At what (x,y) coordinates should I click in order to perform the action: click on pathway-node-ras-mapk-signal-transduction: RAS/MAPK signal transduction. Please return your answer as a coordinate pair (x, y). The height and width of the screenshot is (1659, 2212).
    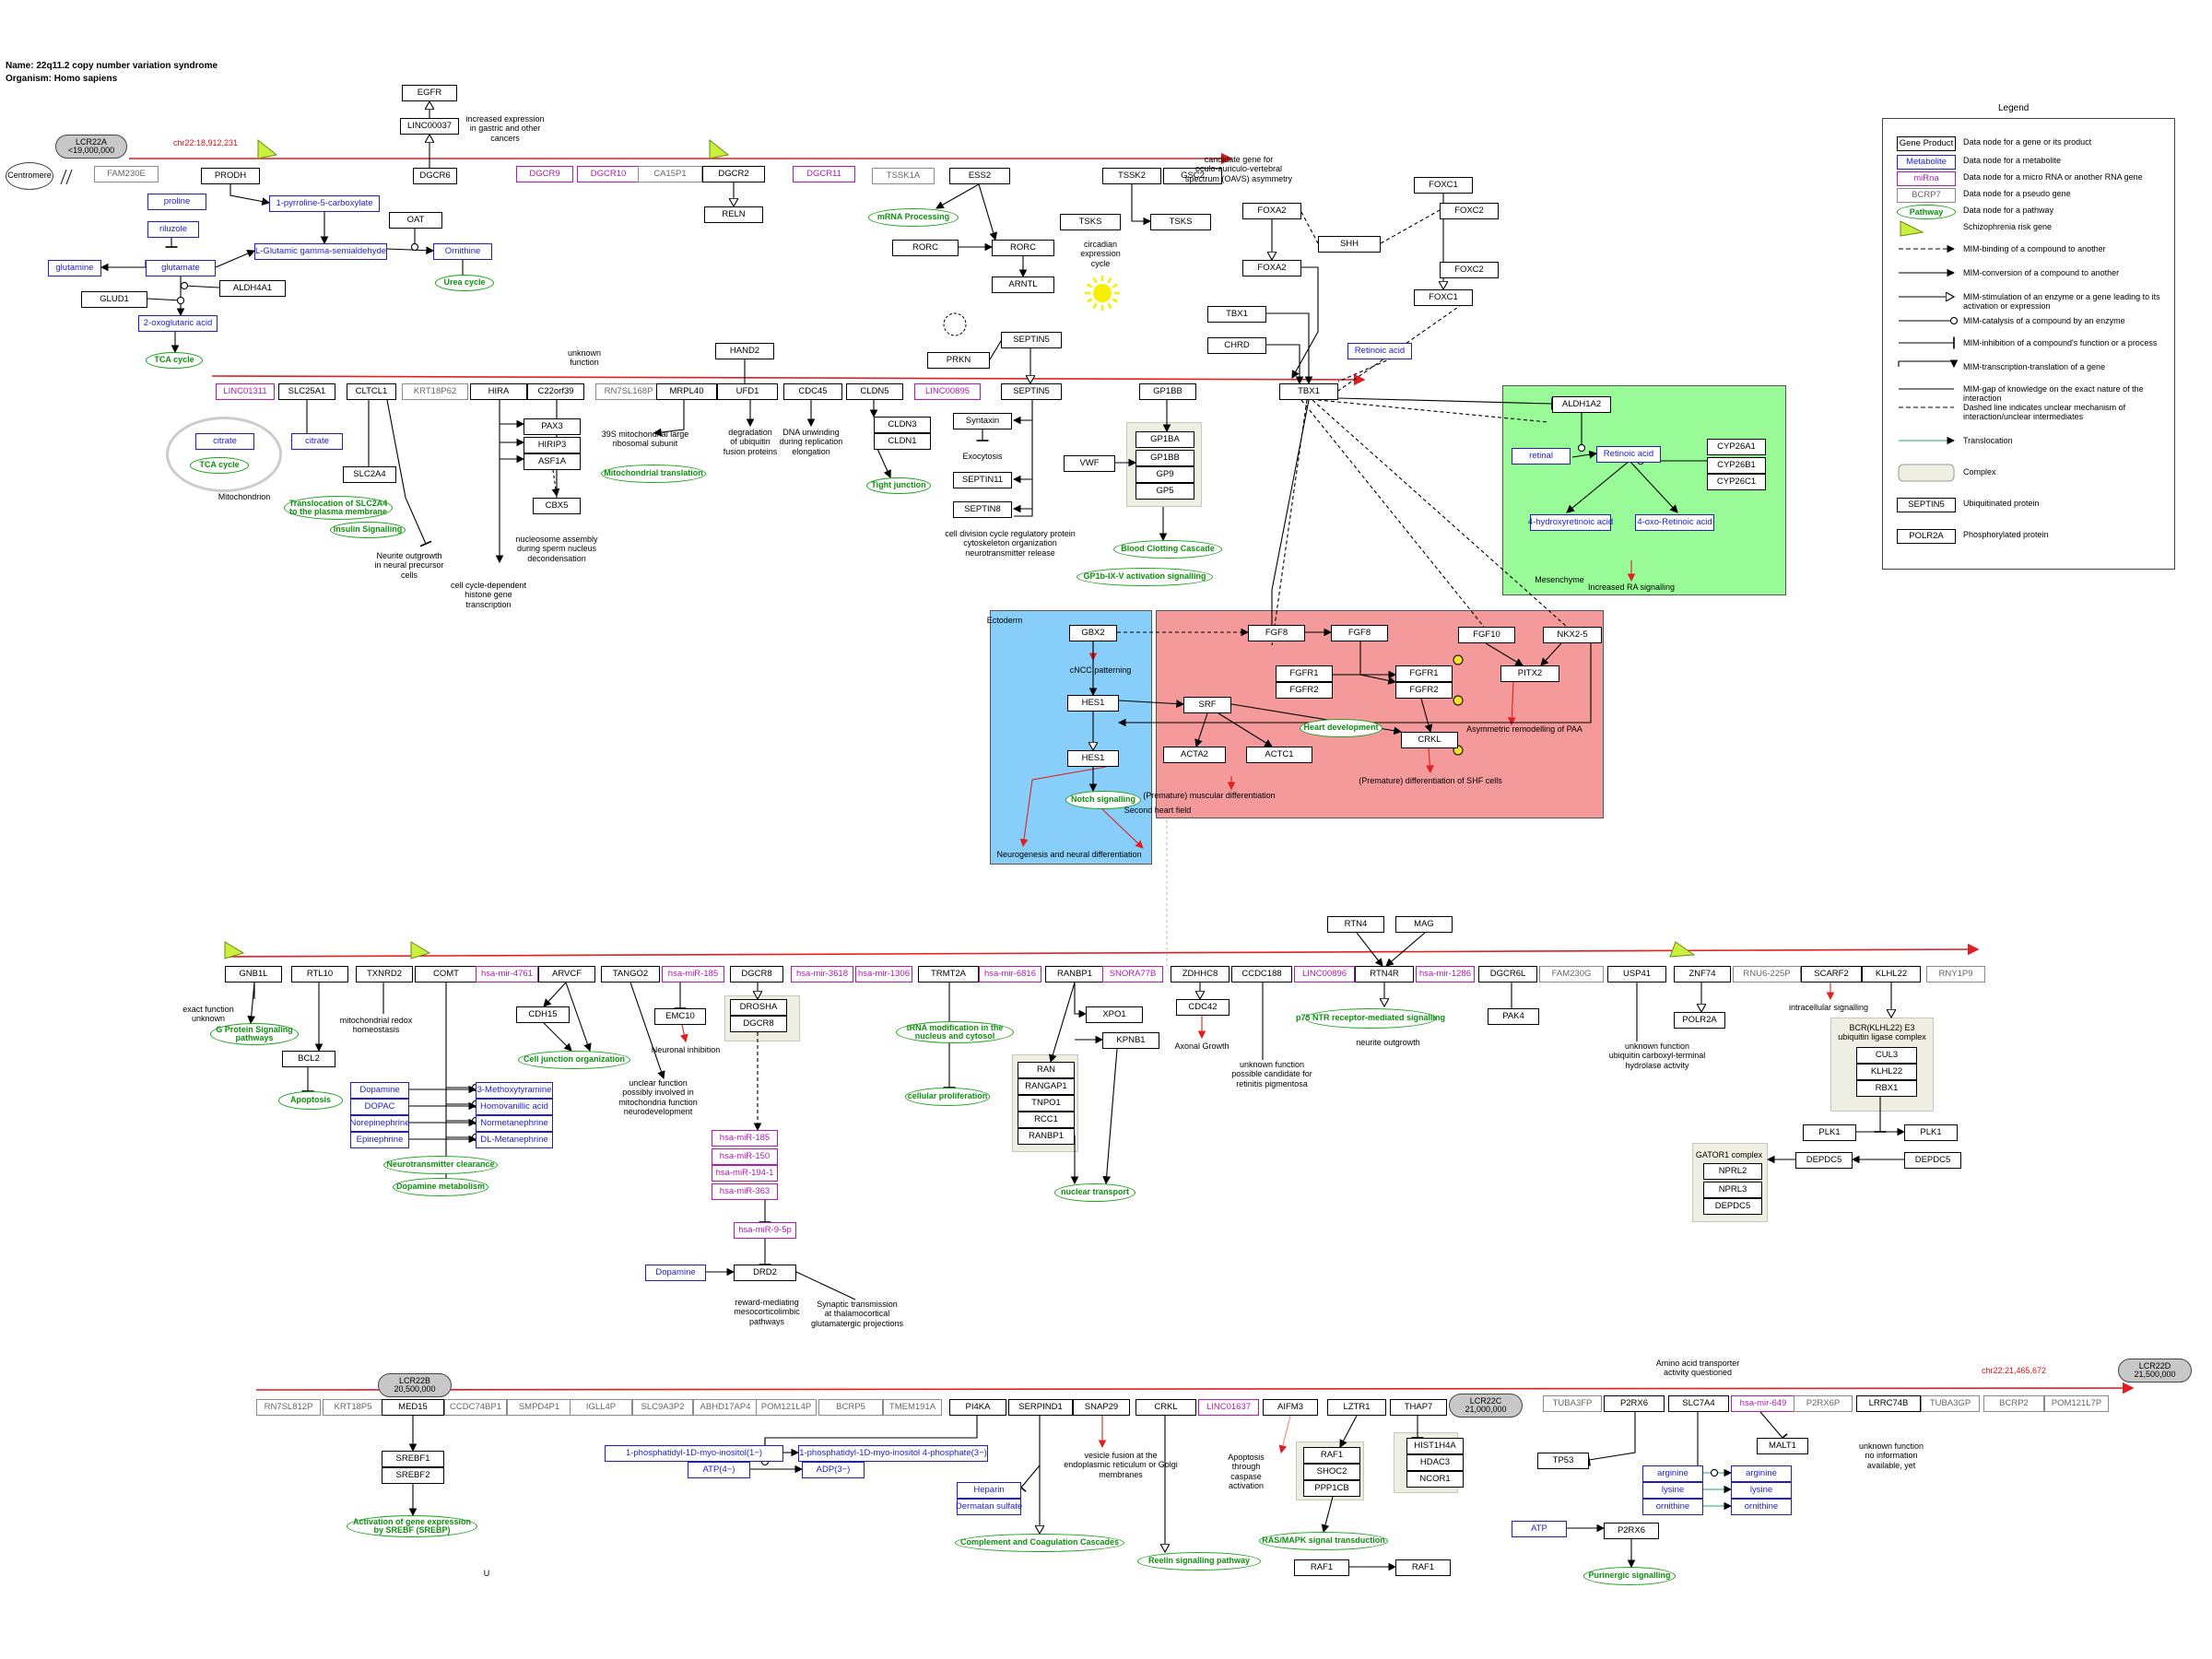
    Looking at the image, I should click on (1323, 1541).